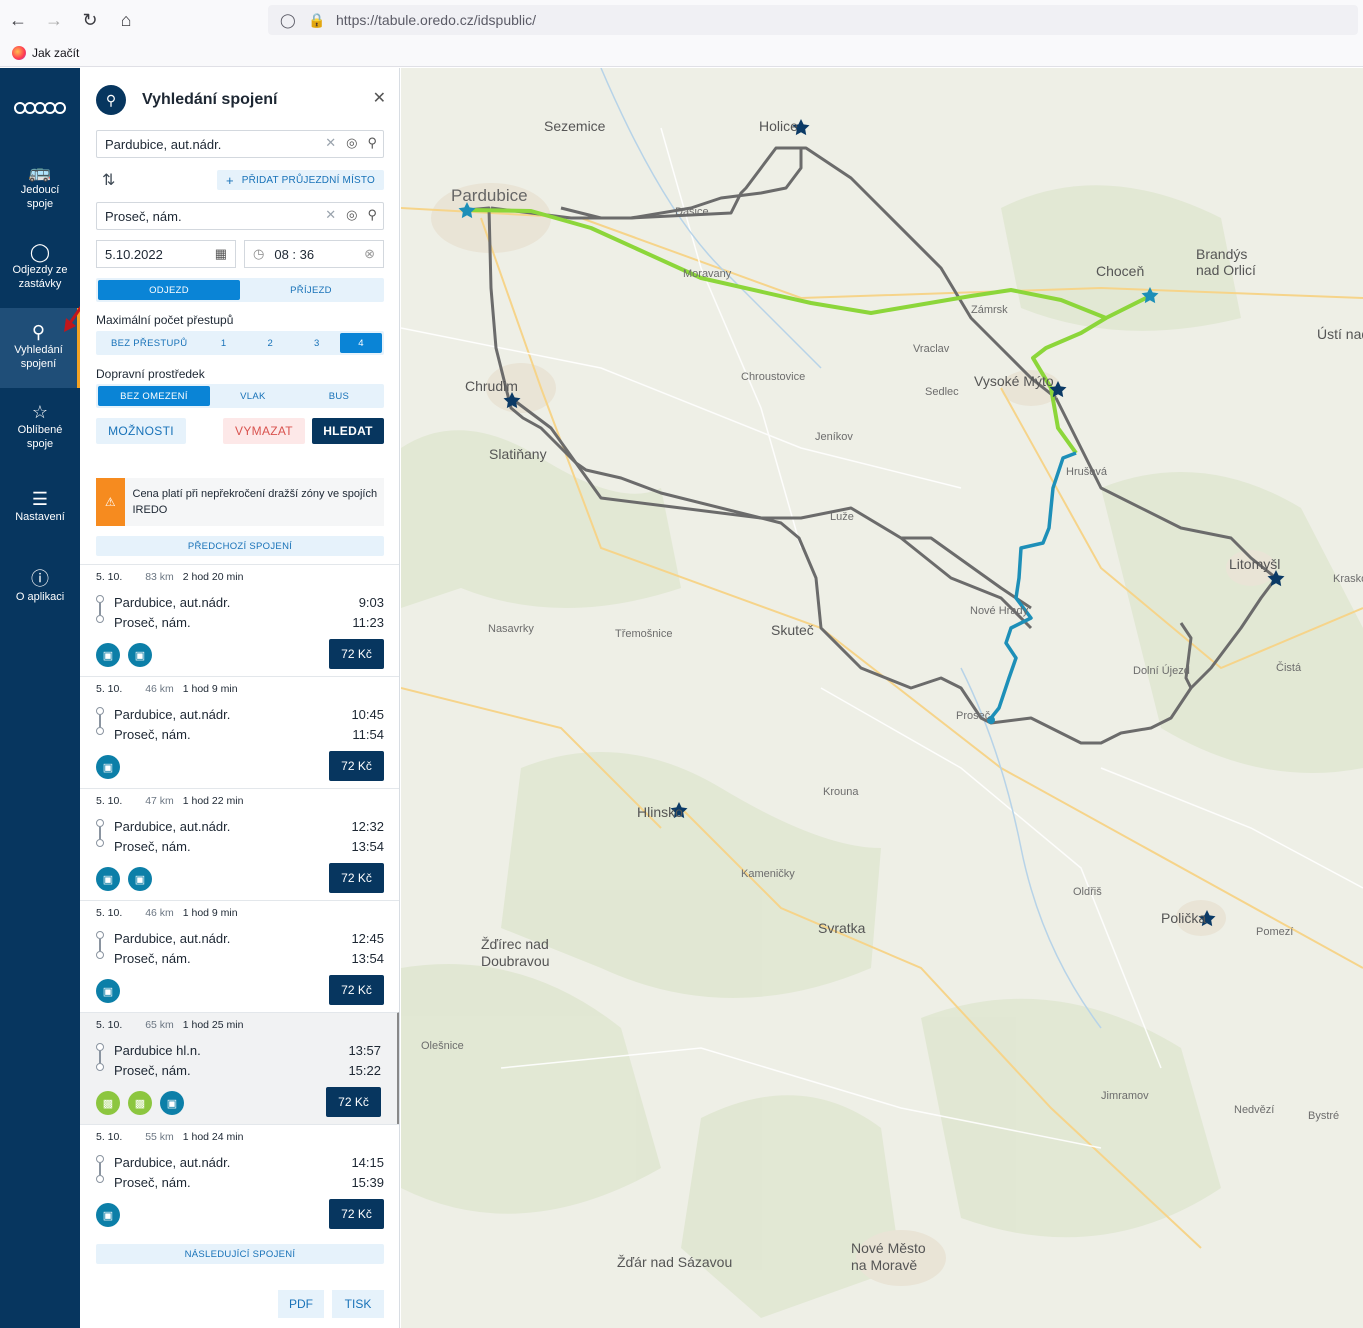  Describe the element at coordinates (348, 431) in the screenshot. I see `search-button: HLEDAT` at that location.